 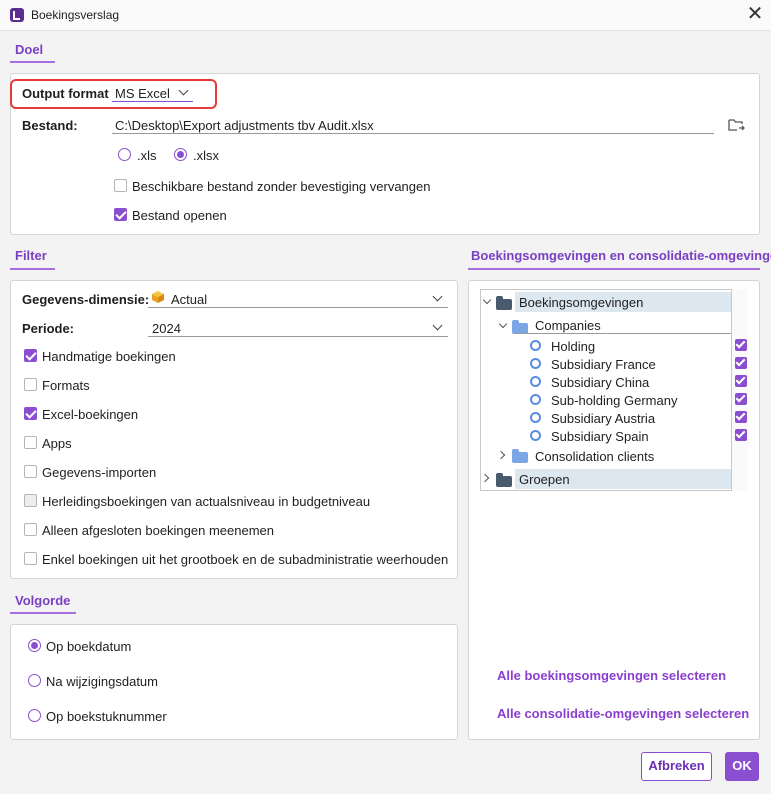 I want to click on filter-checkbox-importen, so click(x=30, y=471).